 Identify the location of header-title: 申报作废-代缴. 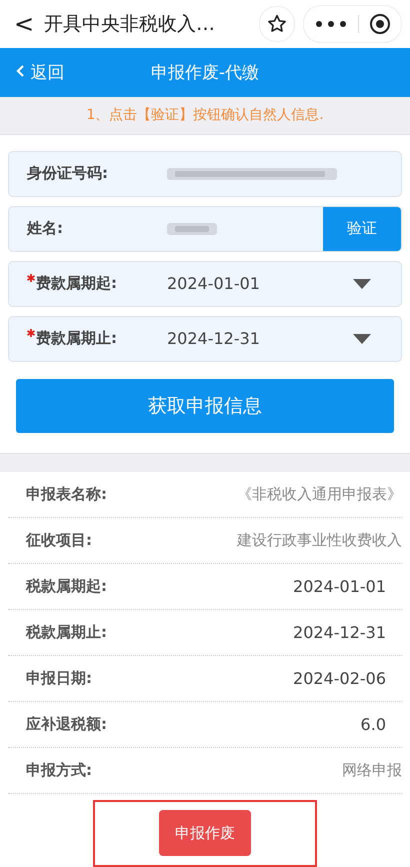
(205, 73).